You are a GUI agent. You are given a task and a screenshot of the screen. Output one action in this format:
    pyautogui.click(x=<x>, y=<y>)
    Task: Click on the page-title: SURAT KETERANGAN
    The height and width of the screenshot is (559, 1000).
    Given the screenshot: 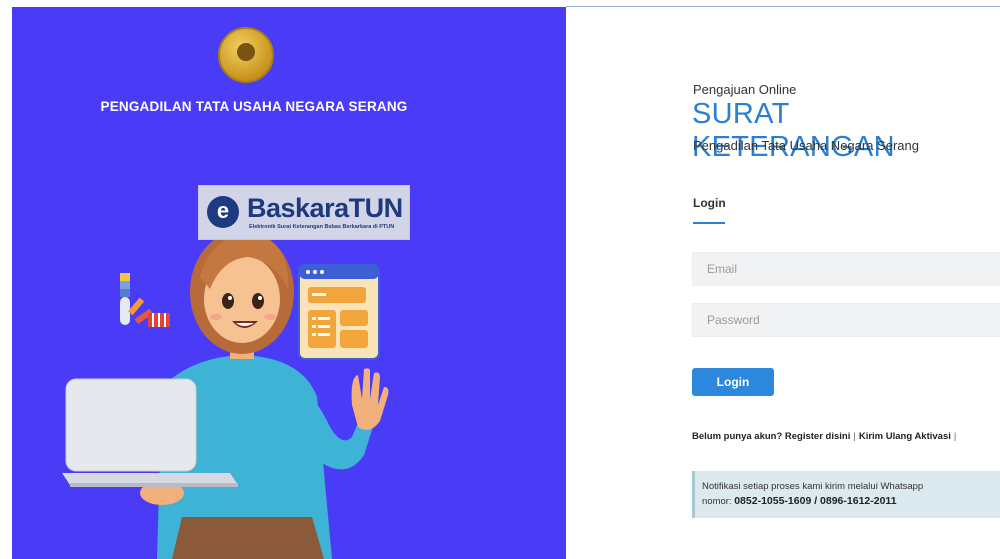 What is the action you would take?
    pyautogui.click(x=793, y=130)
    